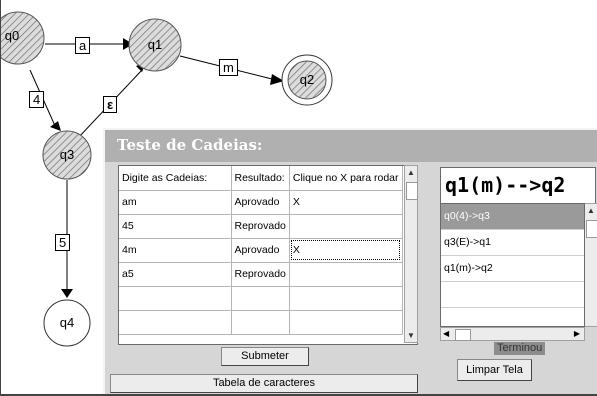 The height and width of the screenshot is (396, 597). What do you see at coordinates (175, 202) in the screenshot?
I see `string-cell: am` at bounding box center [175, 202].